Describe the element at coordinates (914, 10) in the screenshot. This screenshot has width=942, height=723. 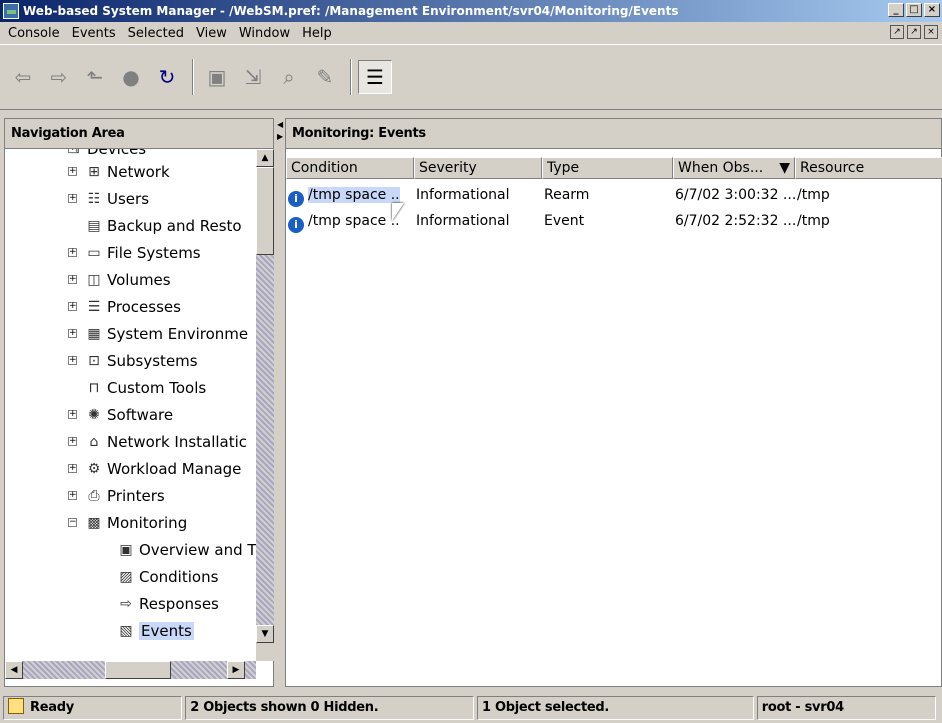
I see `maximize-button: □` at that location.